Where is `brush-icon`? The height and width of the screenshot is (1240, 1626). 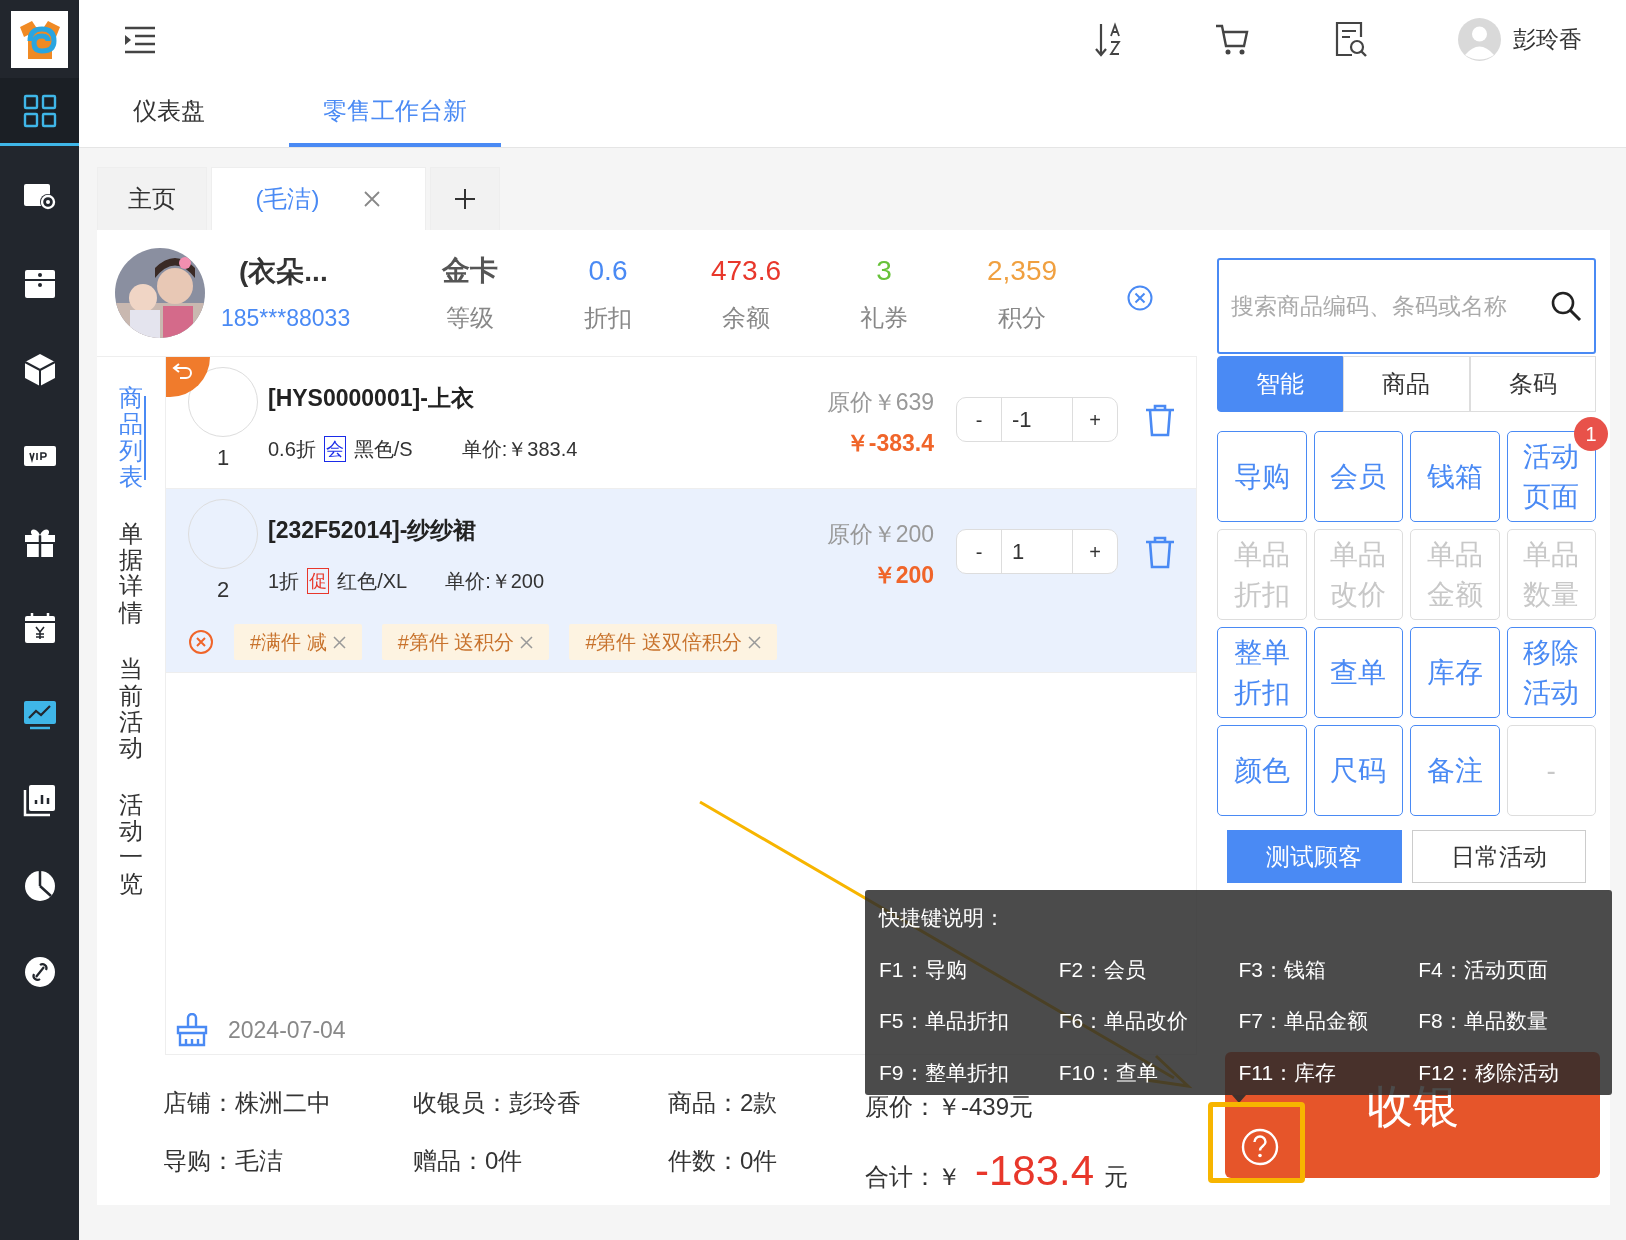 brush-icon is located at coordinates (192, 1030).